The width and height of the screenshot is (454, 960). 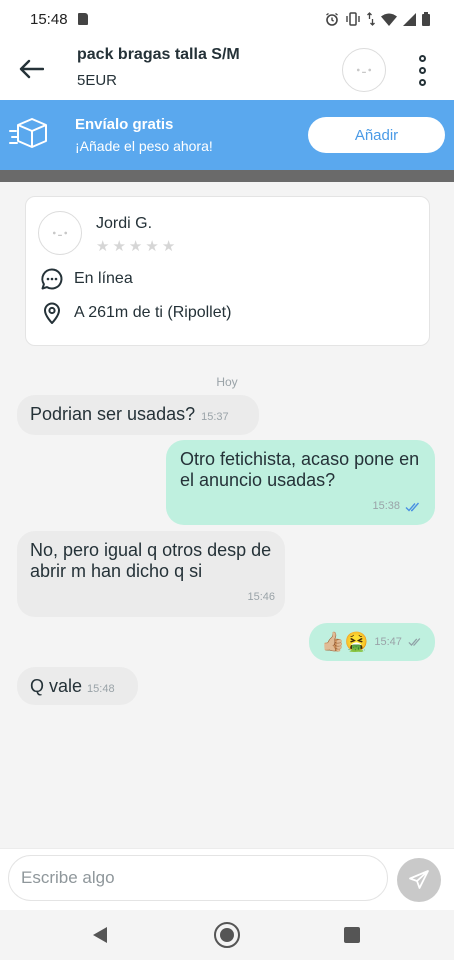 What do you see at coordinates (100, 935) in the screenshot?
I see `nav-back-icon` at bounding box center [100, 935].